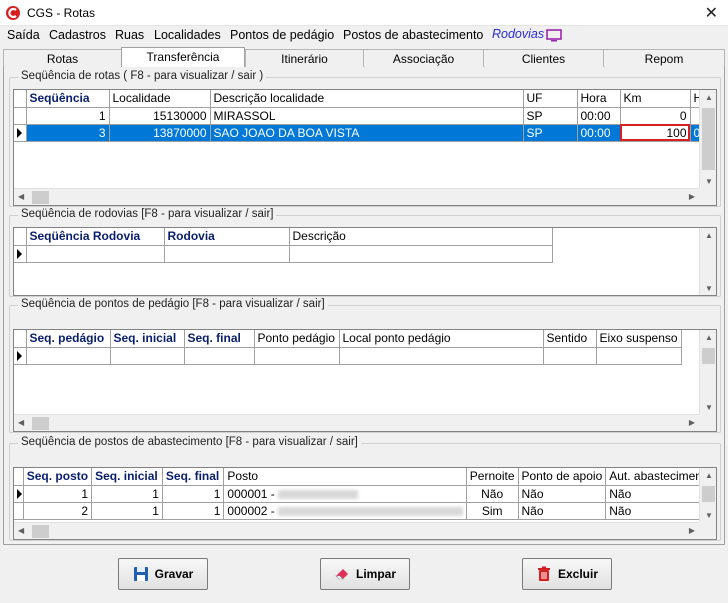  What do you see at coordinates (58, 477) in the screenshot?
I see `col-seq-posto: Seq. posto` at bounding box center [58, 477].